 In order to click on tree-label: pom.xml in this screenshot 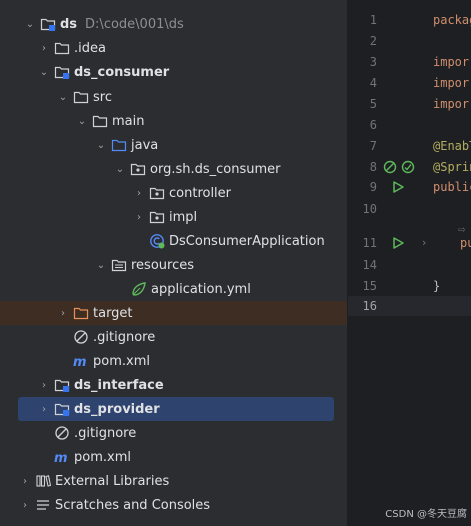, I will do `click(121, 361)`.